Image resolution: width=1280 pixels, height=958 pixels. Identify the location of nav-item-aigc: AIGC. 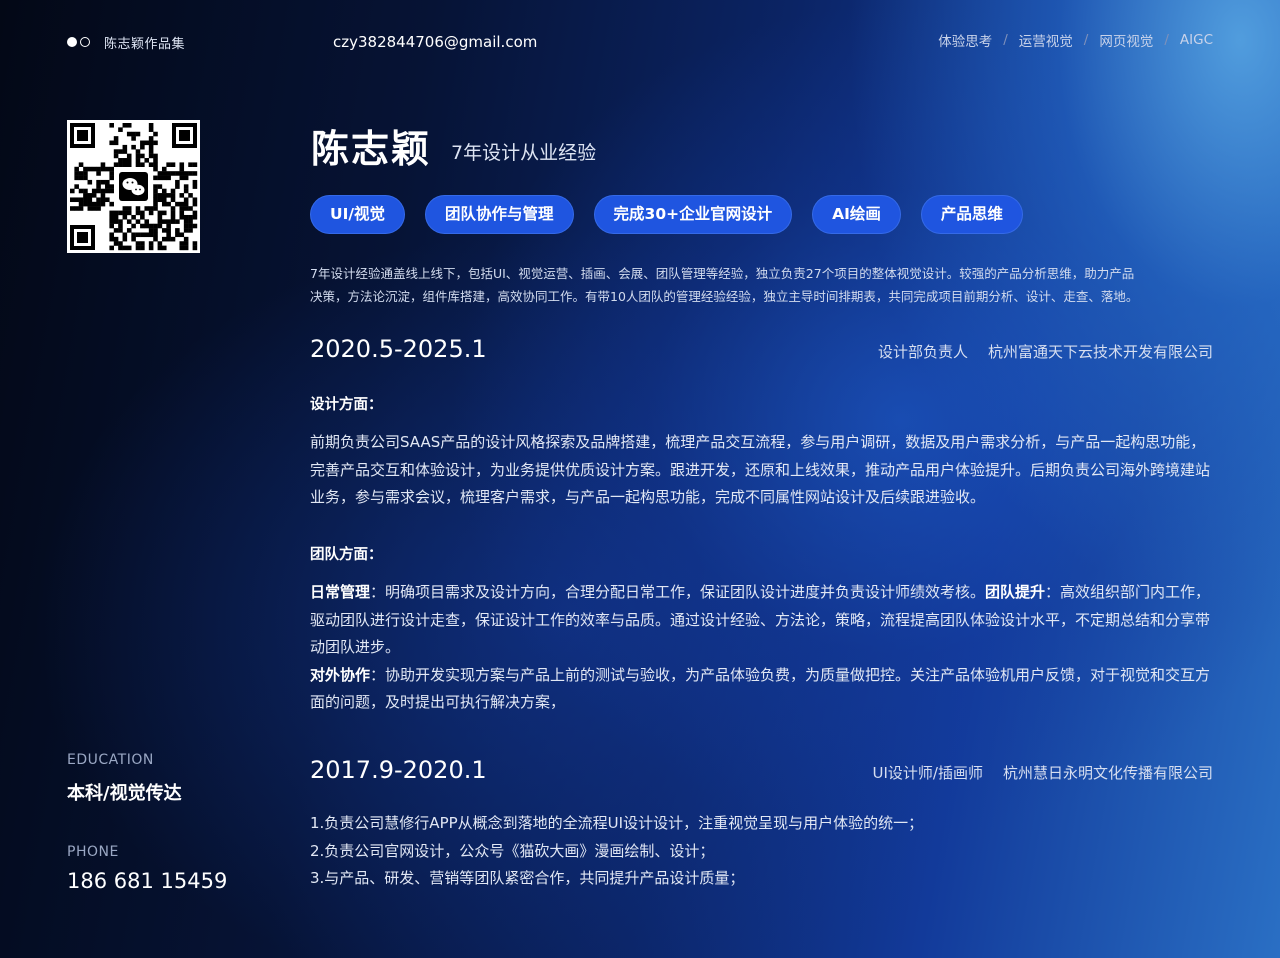
(1196, 40).